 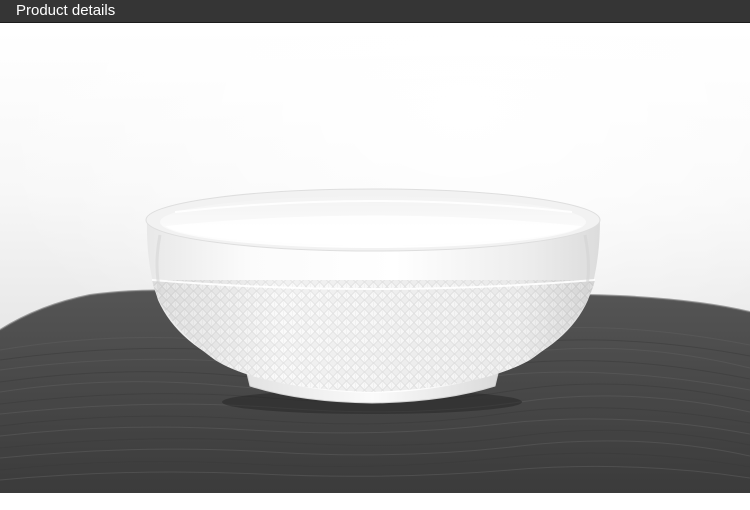 I want to click on section-title: Product details, so click(x=66, y=10).